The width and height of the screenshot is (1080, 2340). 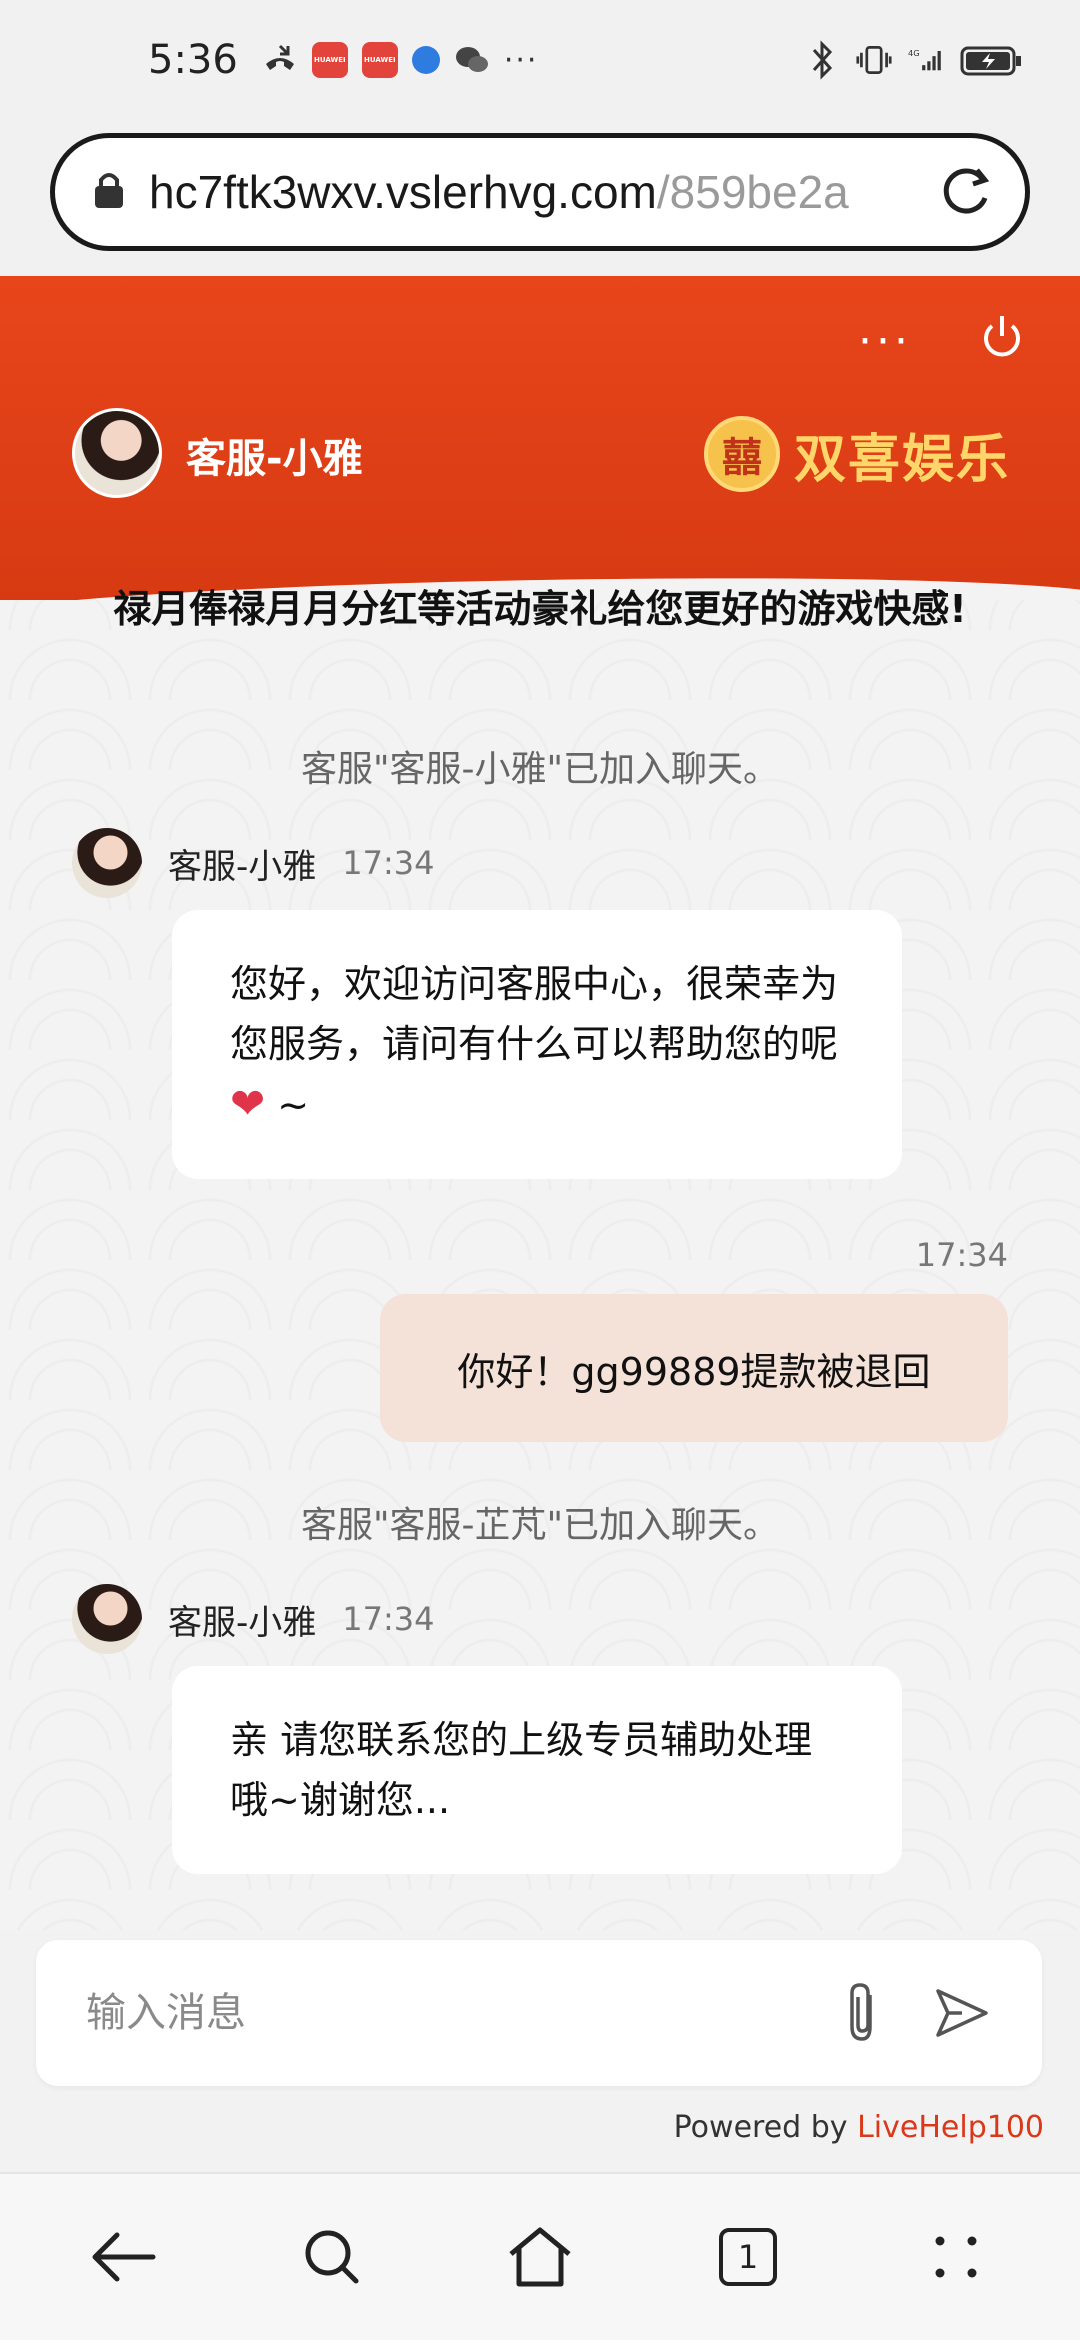 I want to click on url-text: hc7ftk3wxv.vslerhvg.com/859be2a, so click(x=541, y=192).